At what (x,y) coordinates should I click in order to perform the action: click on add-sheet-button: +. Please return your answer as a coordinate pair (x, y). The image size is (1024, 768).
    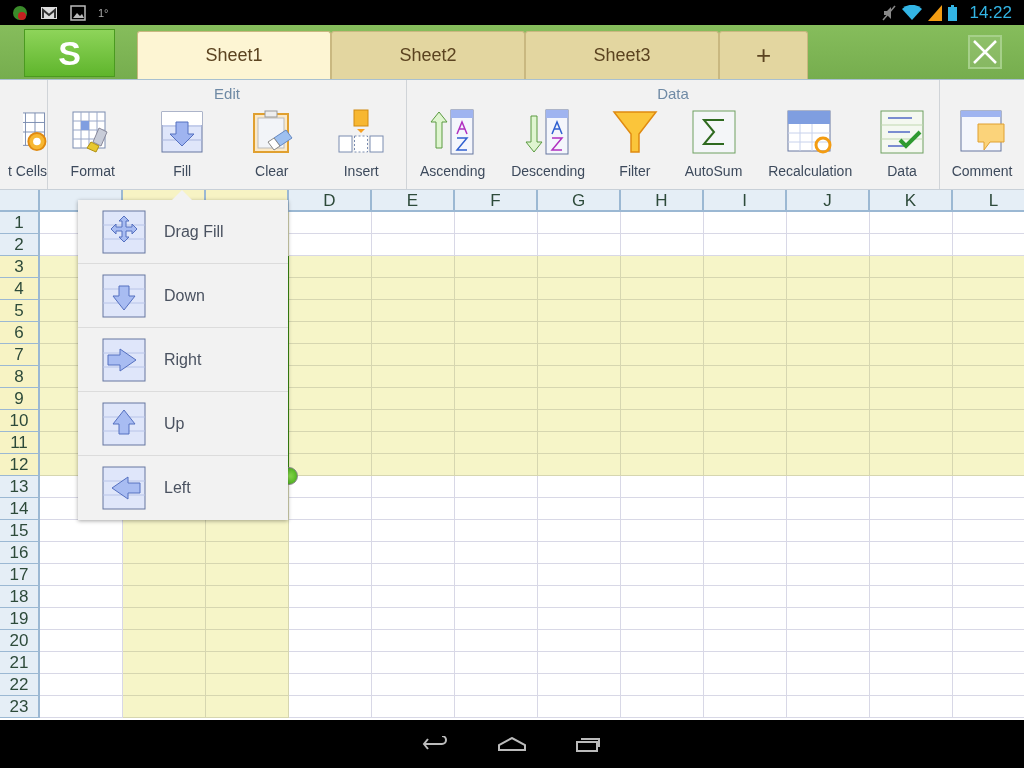
    Looking at the image, I should click on (763, 55).